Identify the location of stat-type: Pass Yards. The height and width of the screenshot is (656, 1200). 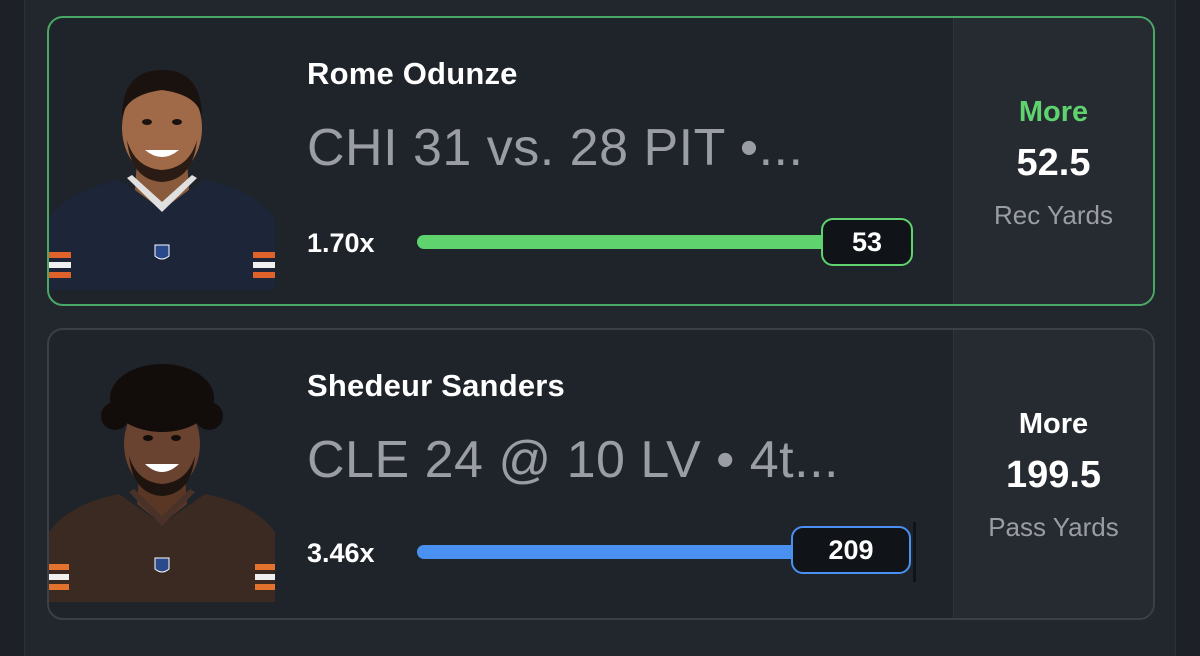
(1053, 527).